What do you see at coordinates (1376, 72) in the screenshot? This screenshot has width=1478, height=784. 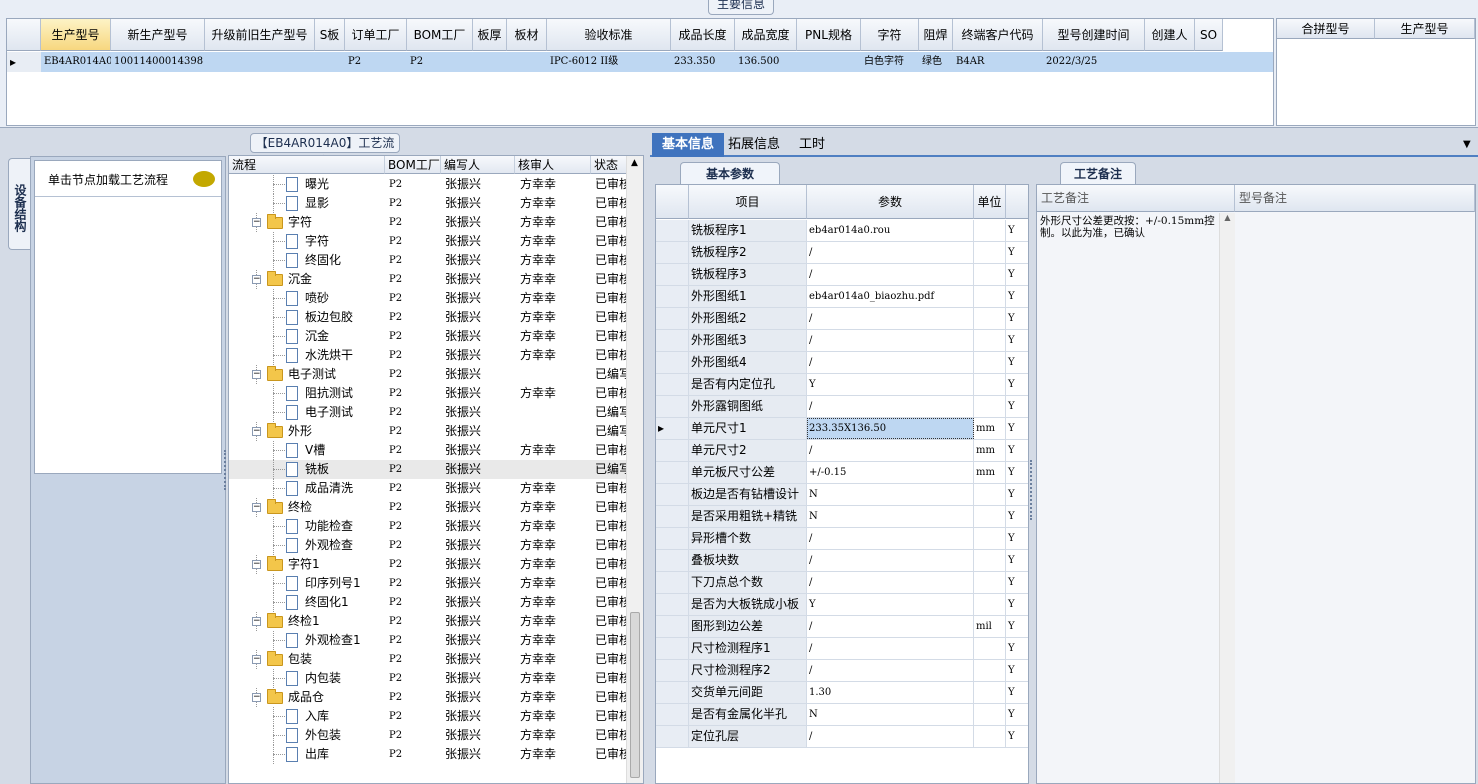 I see `merge-model-grid: 合拼型号 生产型号` at bounding box center [1376, 72].